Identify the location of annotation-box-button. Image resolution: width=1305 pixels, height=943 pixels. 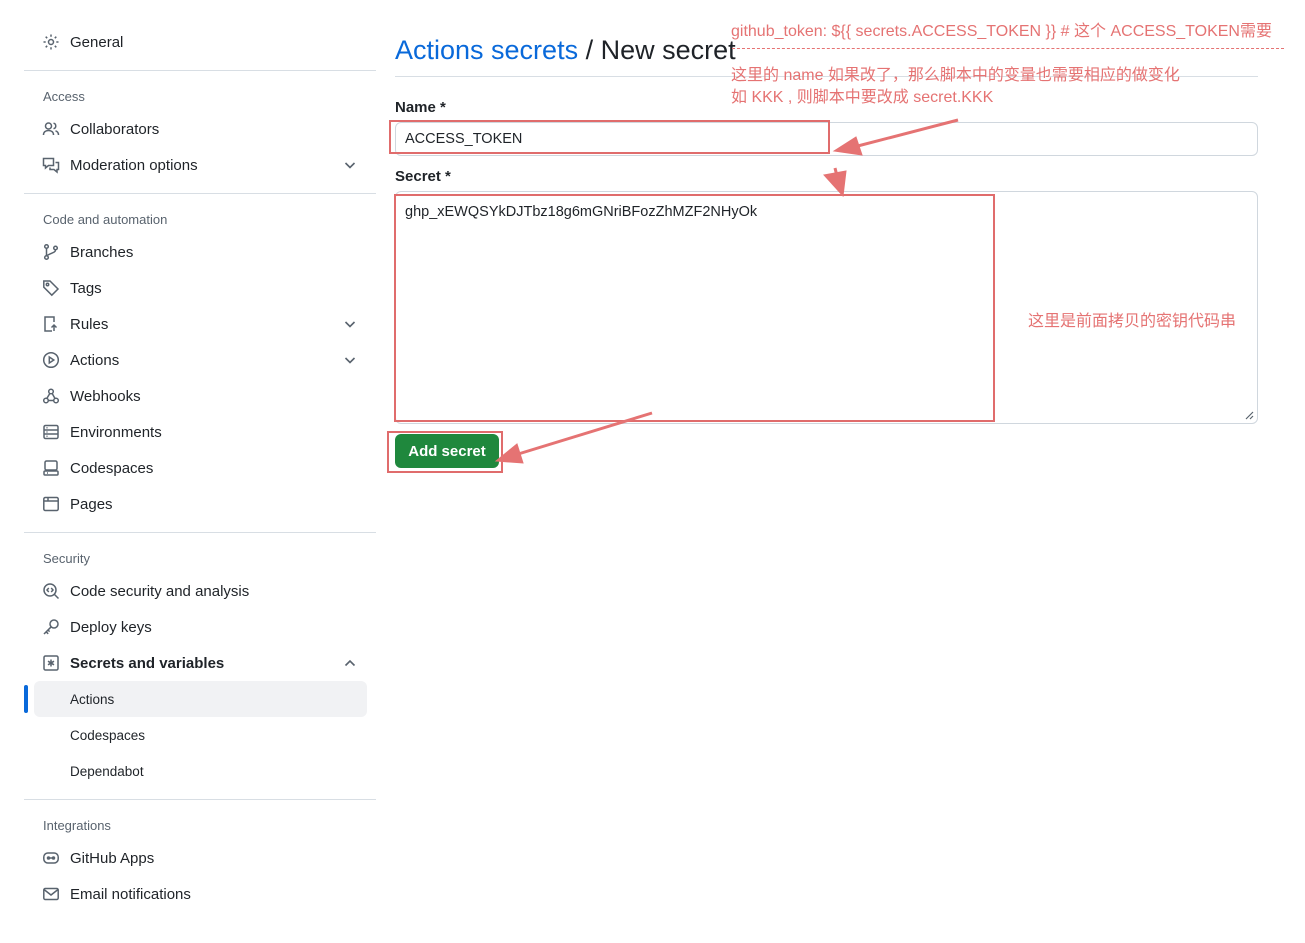
(445, 452).